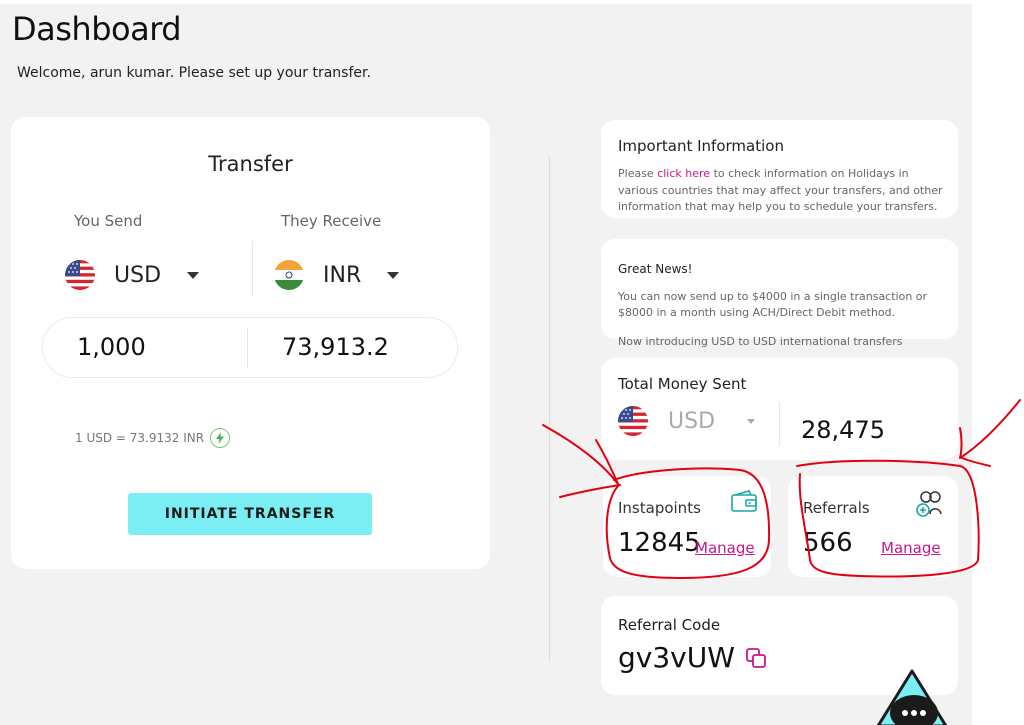 This screenshot has height=725, width=1024. Describe the element at coordinates (836, 508) in the screenshot. I see `referrals-label: Referrals` at that location.